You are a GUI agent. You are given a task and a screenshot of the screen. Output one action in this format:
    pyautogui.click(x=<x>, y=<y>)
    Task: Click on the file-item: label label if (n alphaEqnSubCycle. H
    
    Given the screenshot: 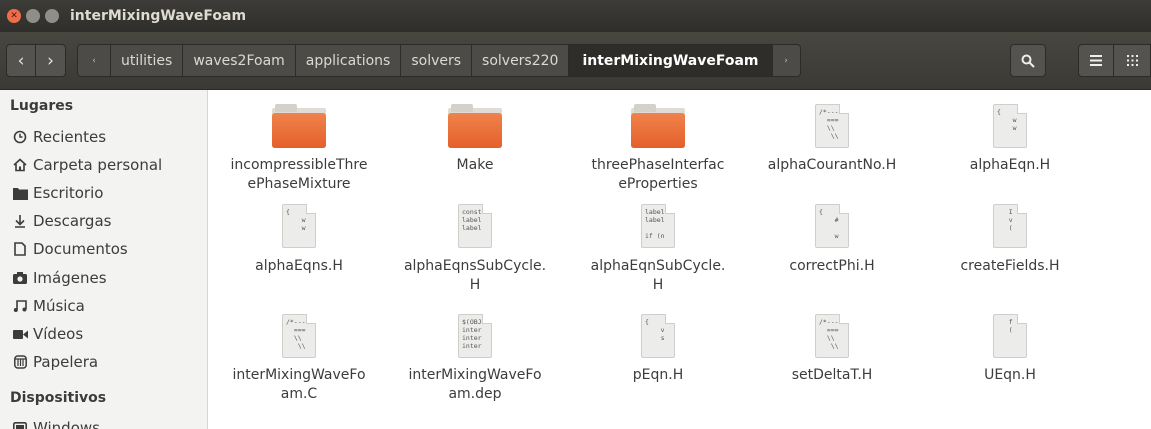 What is the action you would take?
    pyautogui.click(x=658, y=249)
    